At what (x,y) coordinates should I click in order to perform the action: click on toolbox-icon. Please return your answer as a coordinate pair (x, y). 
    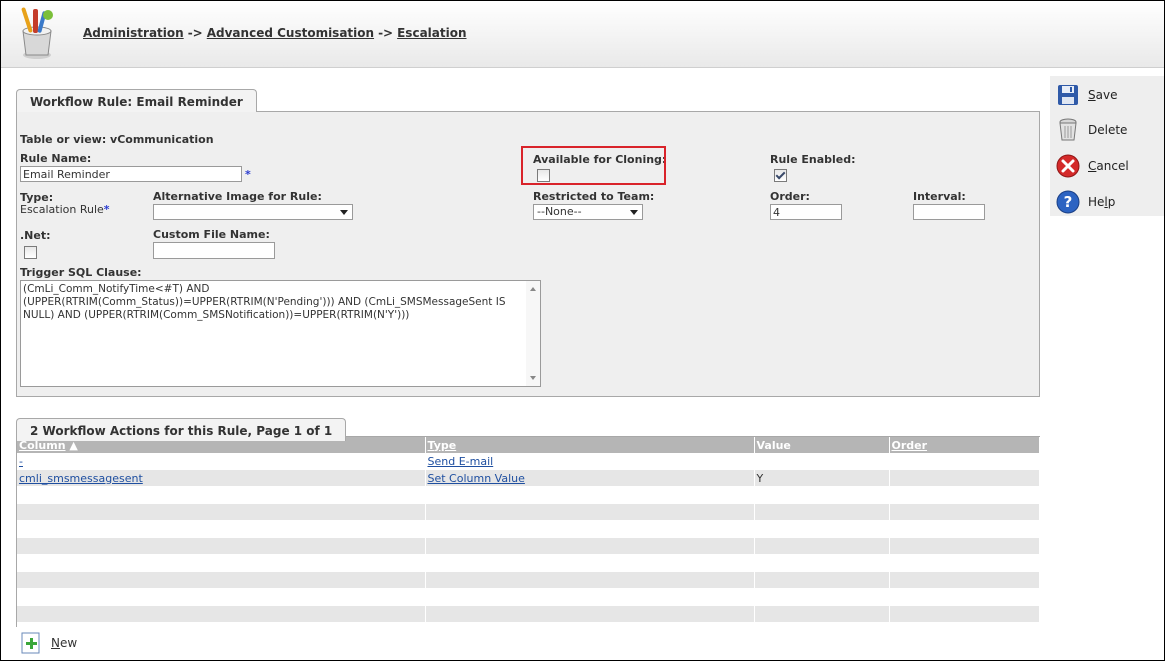
    Looking at the image, I should click on (37, 33).